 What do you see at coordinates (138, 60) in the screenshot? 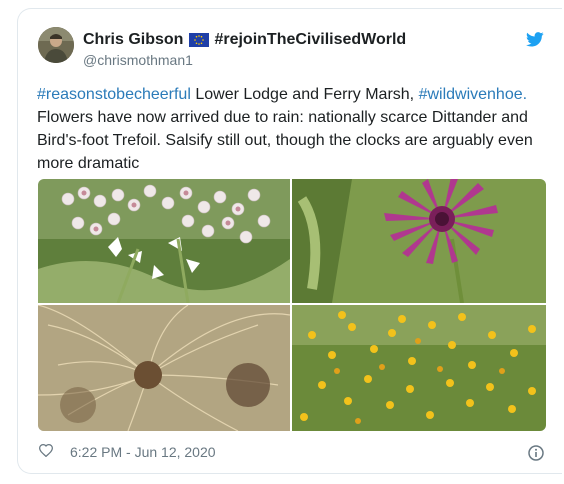
I see `author-handle: @chrismothman1` at bounding box center [138, 60].